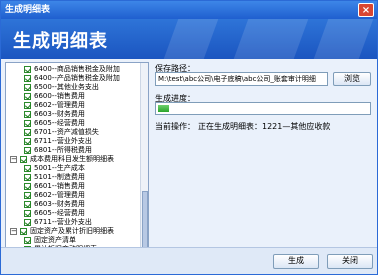 This screenshot has width=378, height=275. What do you see at coordinates (296, 261) in the screenshot?
I see `generate-button: 生成` at bounding box center [296, 261].